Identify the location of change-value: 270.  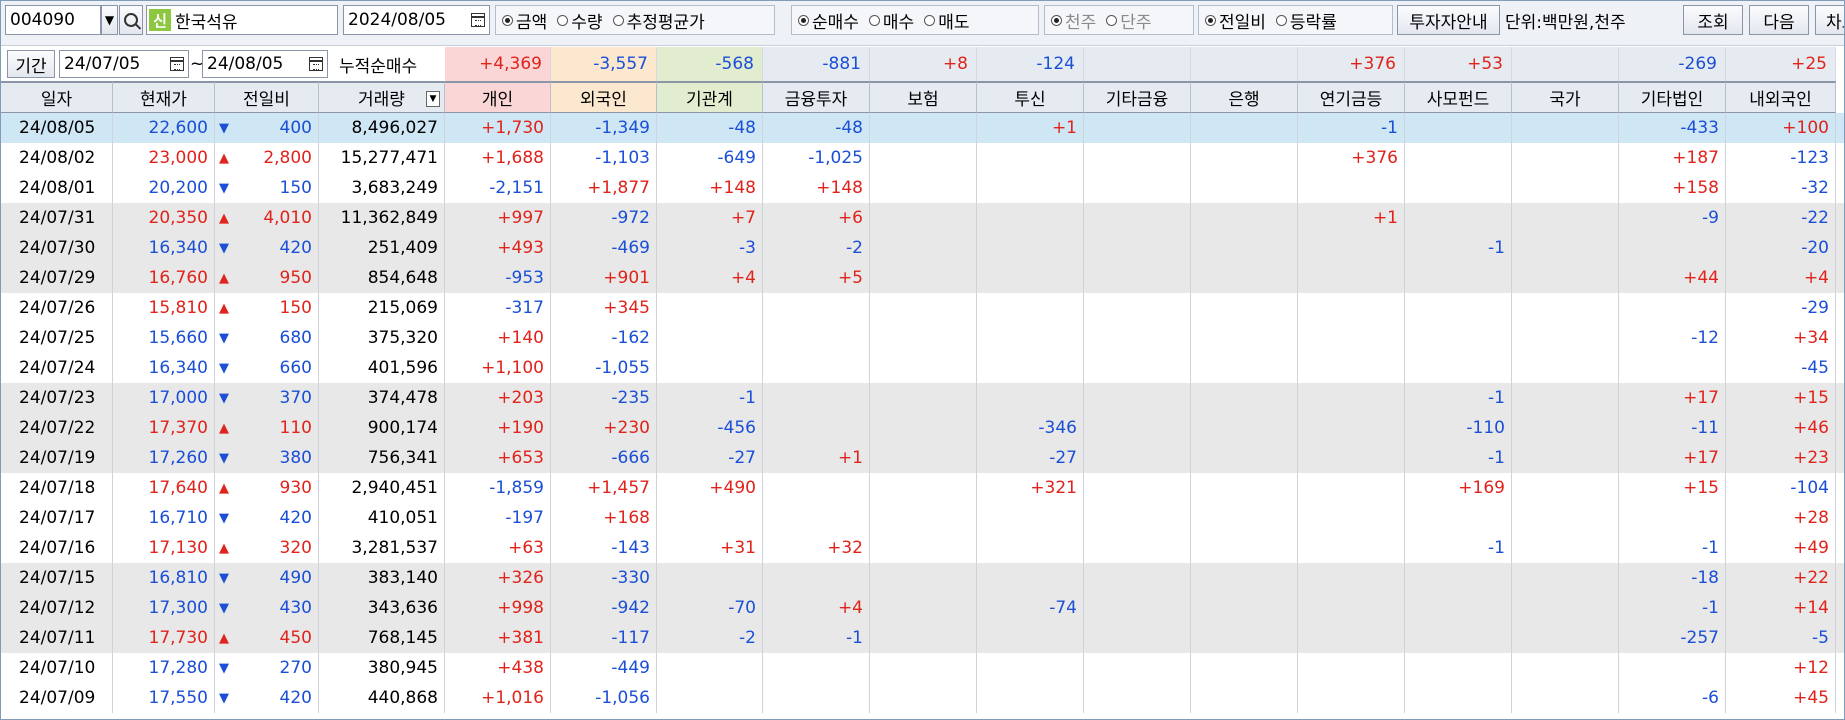
(295, 668).